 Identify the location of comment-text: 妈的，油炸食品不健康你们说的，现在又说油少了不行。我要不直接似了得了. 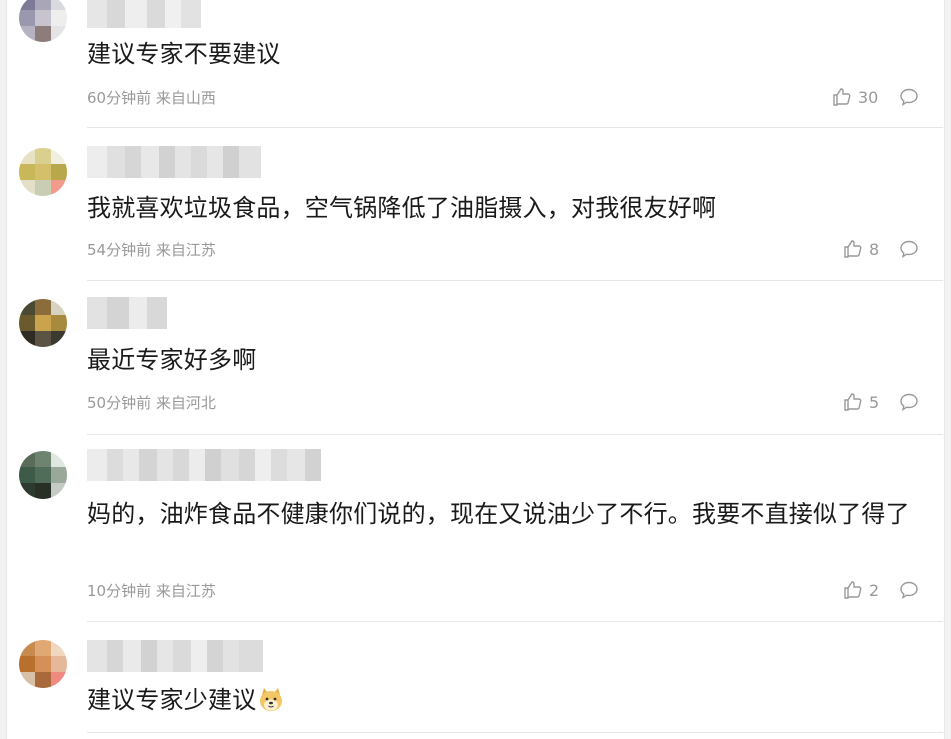
(498, 514).